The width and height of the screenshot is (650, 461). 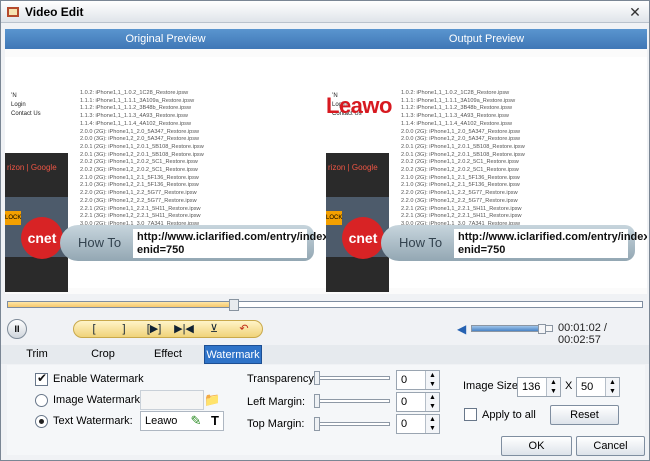 I want to click on trim-icon: ⊻, so click(x=214, y=329).